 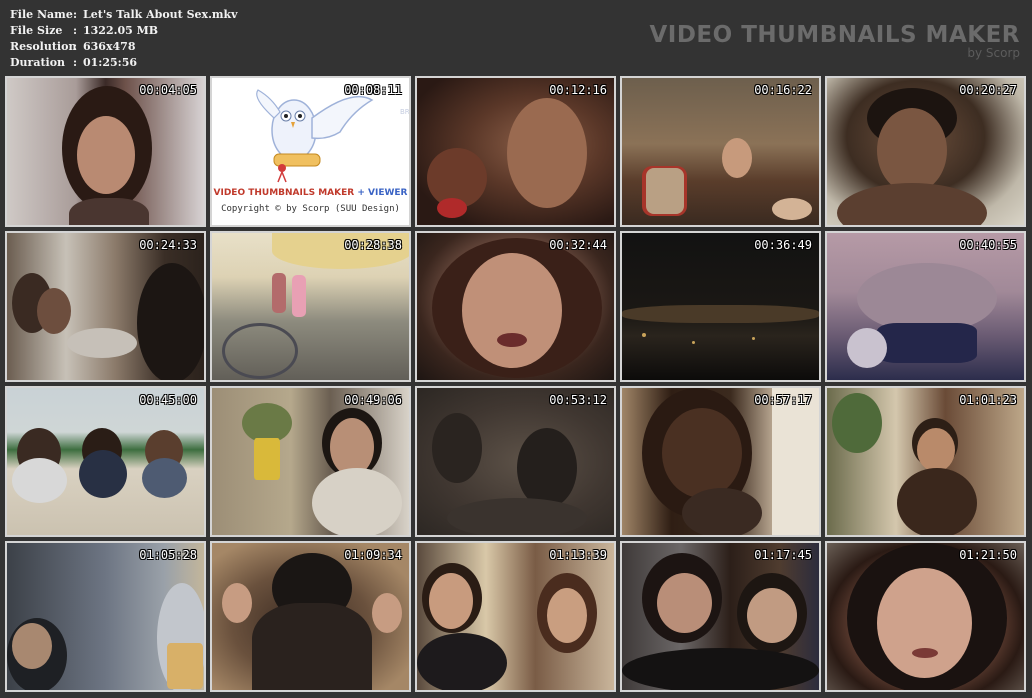 What do you see at coordinates (578, 90) in the screenshot?
I see `timestamp: 00:12:16` at bounding box center [578, 90].